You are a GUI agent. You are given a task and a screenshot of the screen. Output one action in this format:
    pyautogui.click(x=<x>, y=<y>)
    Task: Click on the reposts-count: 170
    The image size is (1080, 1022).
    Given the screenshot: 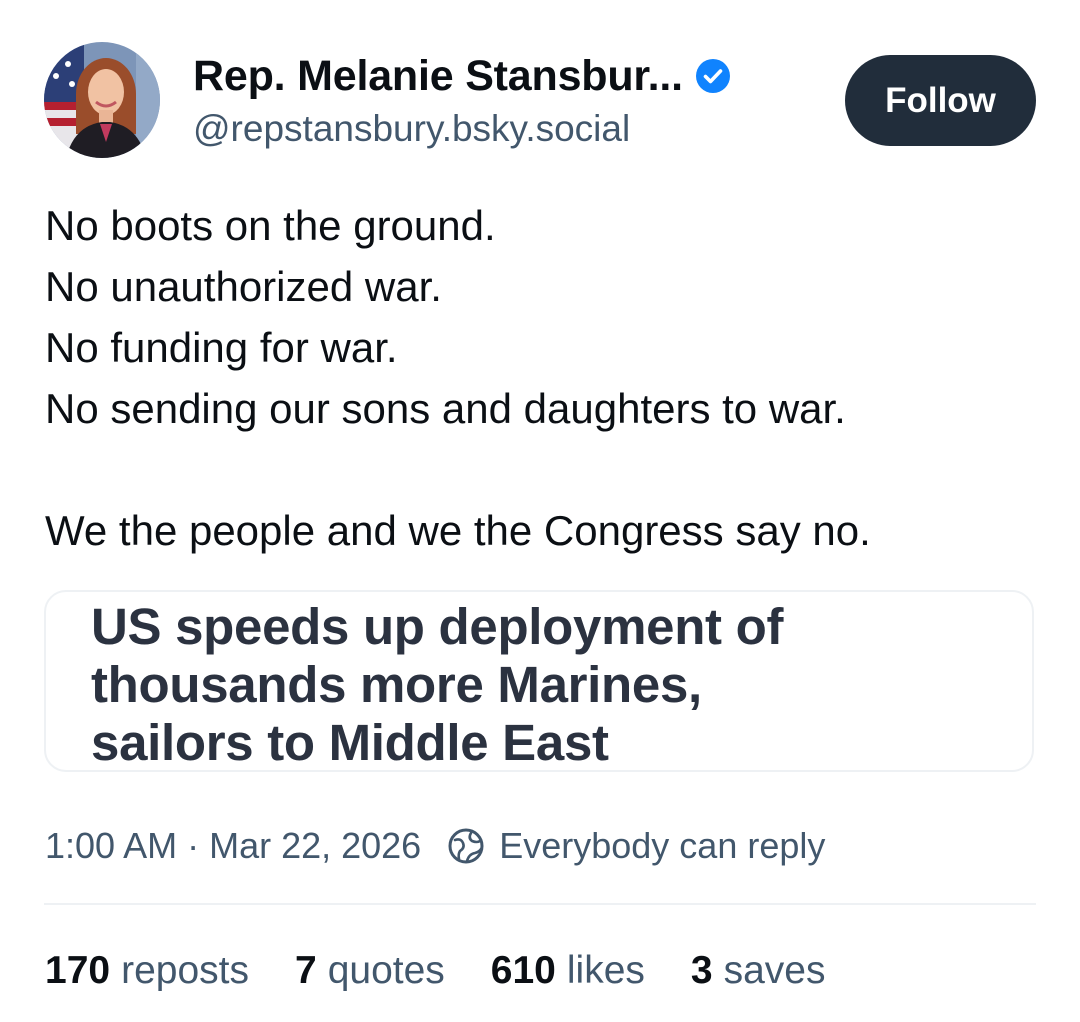 What is the action you would take?
    pyautogui.click(x=78, y=970)
    